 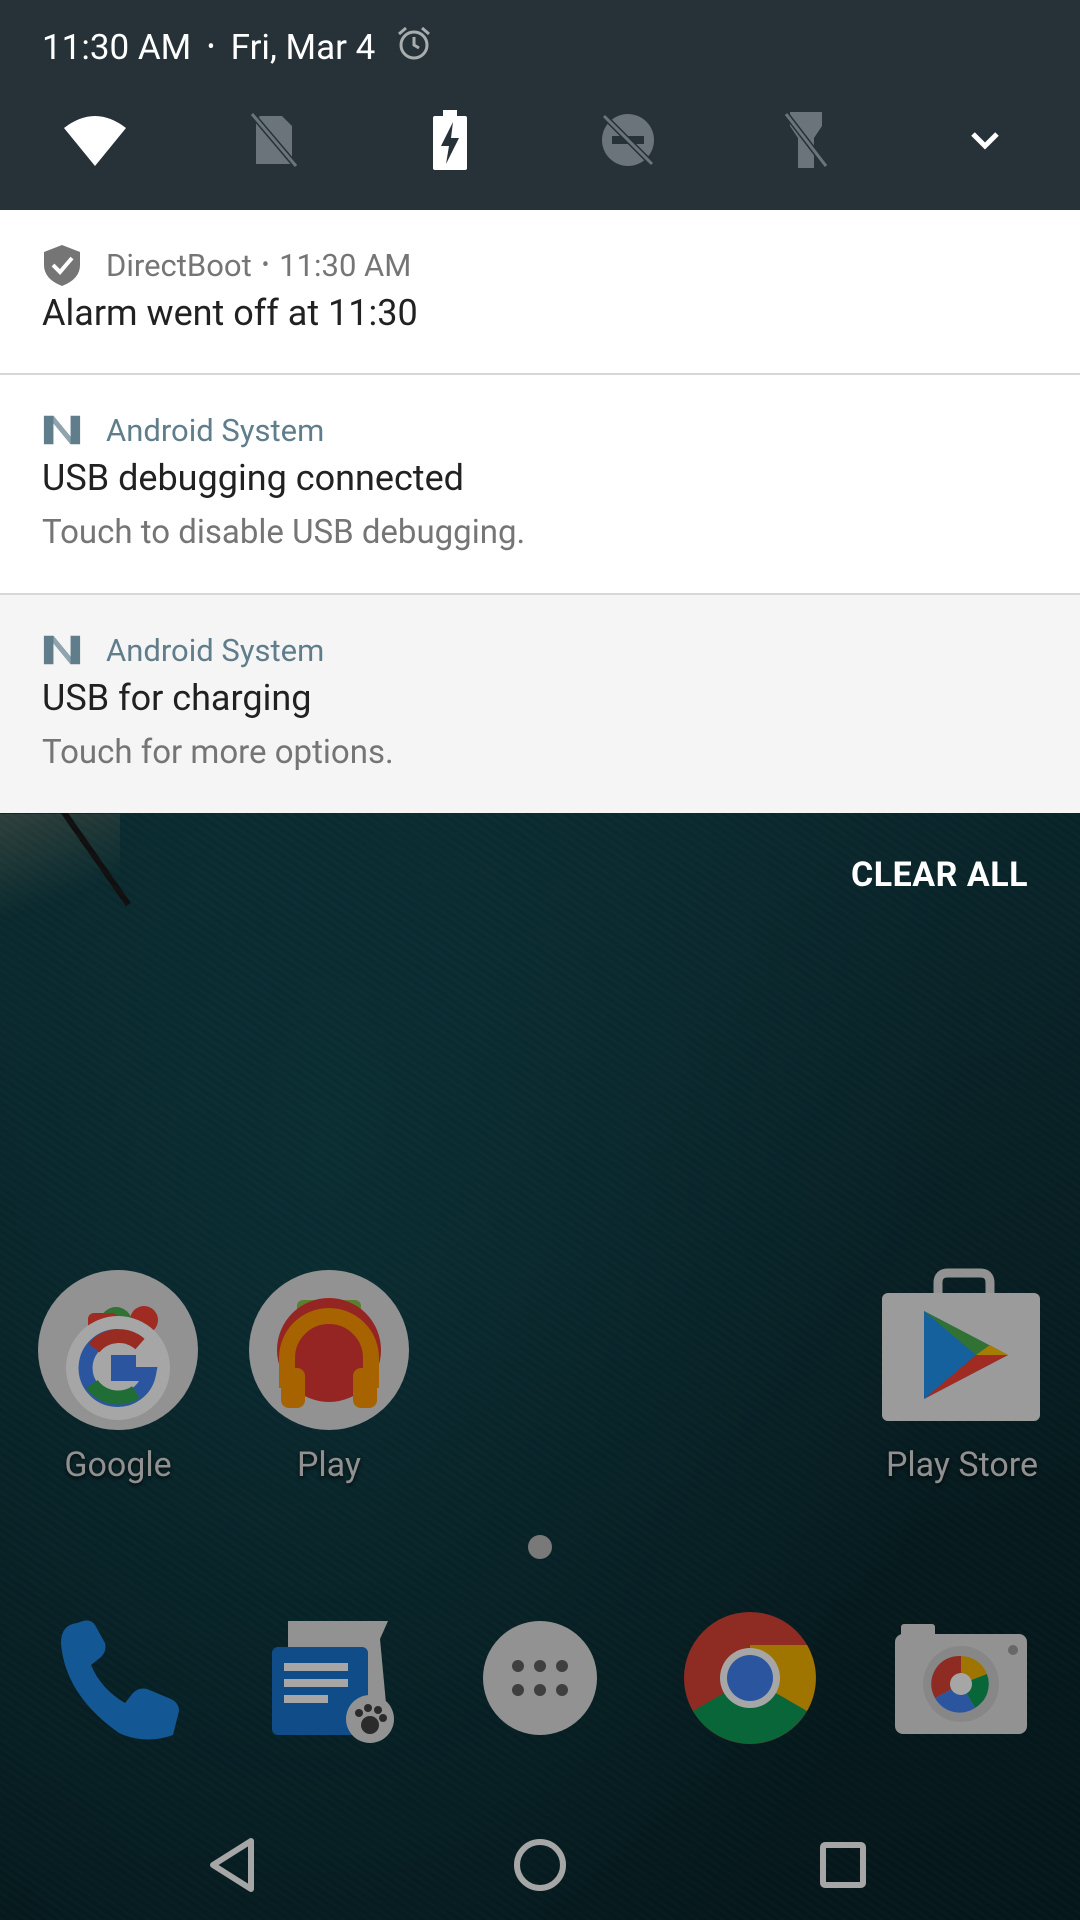 I want to click on notification-title: USB debugging connected, so click(x=253, y=478).